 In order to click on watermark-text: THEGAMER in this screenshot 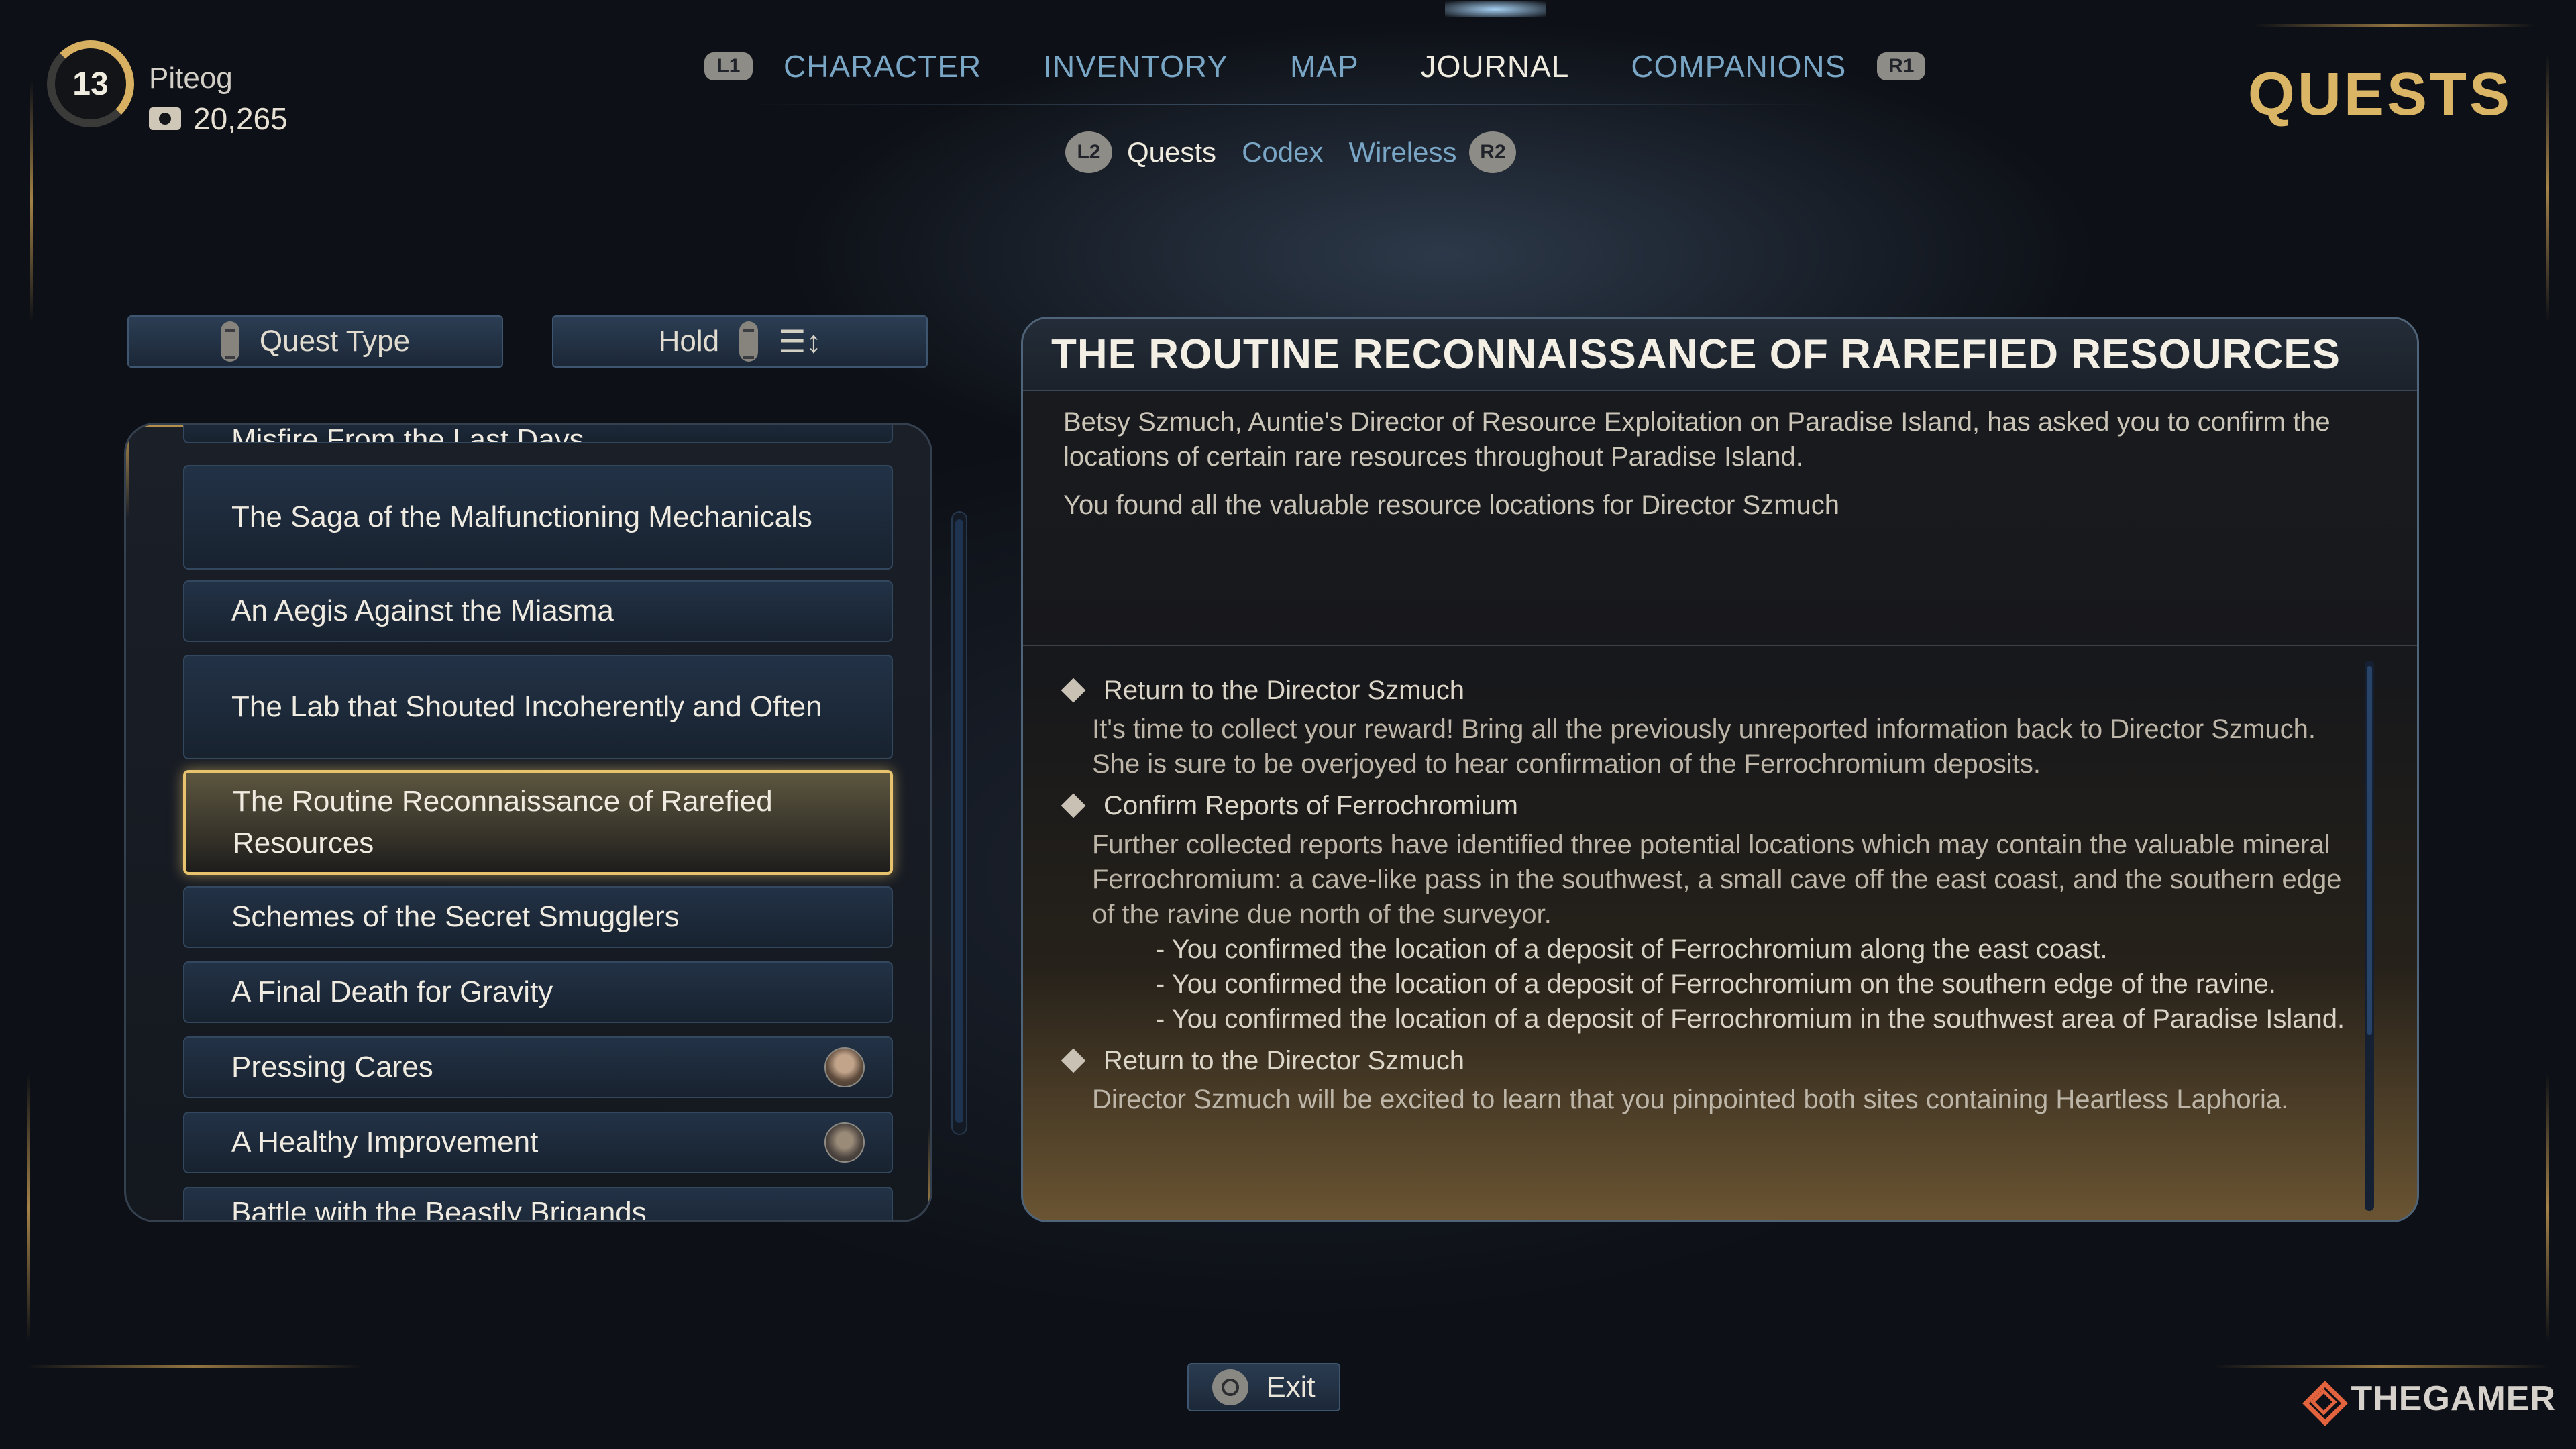, I will do `click(2453, 1398)`.